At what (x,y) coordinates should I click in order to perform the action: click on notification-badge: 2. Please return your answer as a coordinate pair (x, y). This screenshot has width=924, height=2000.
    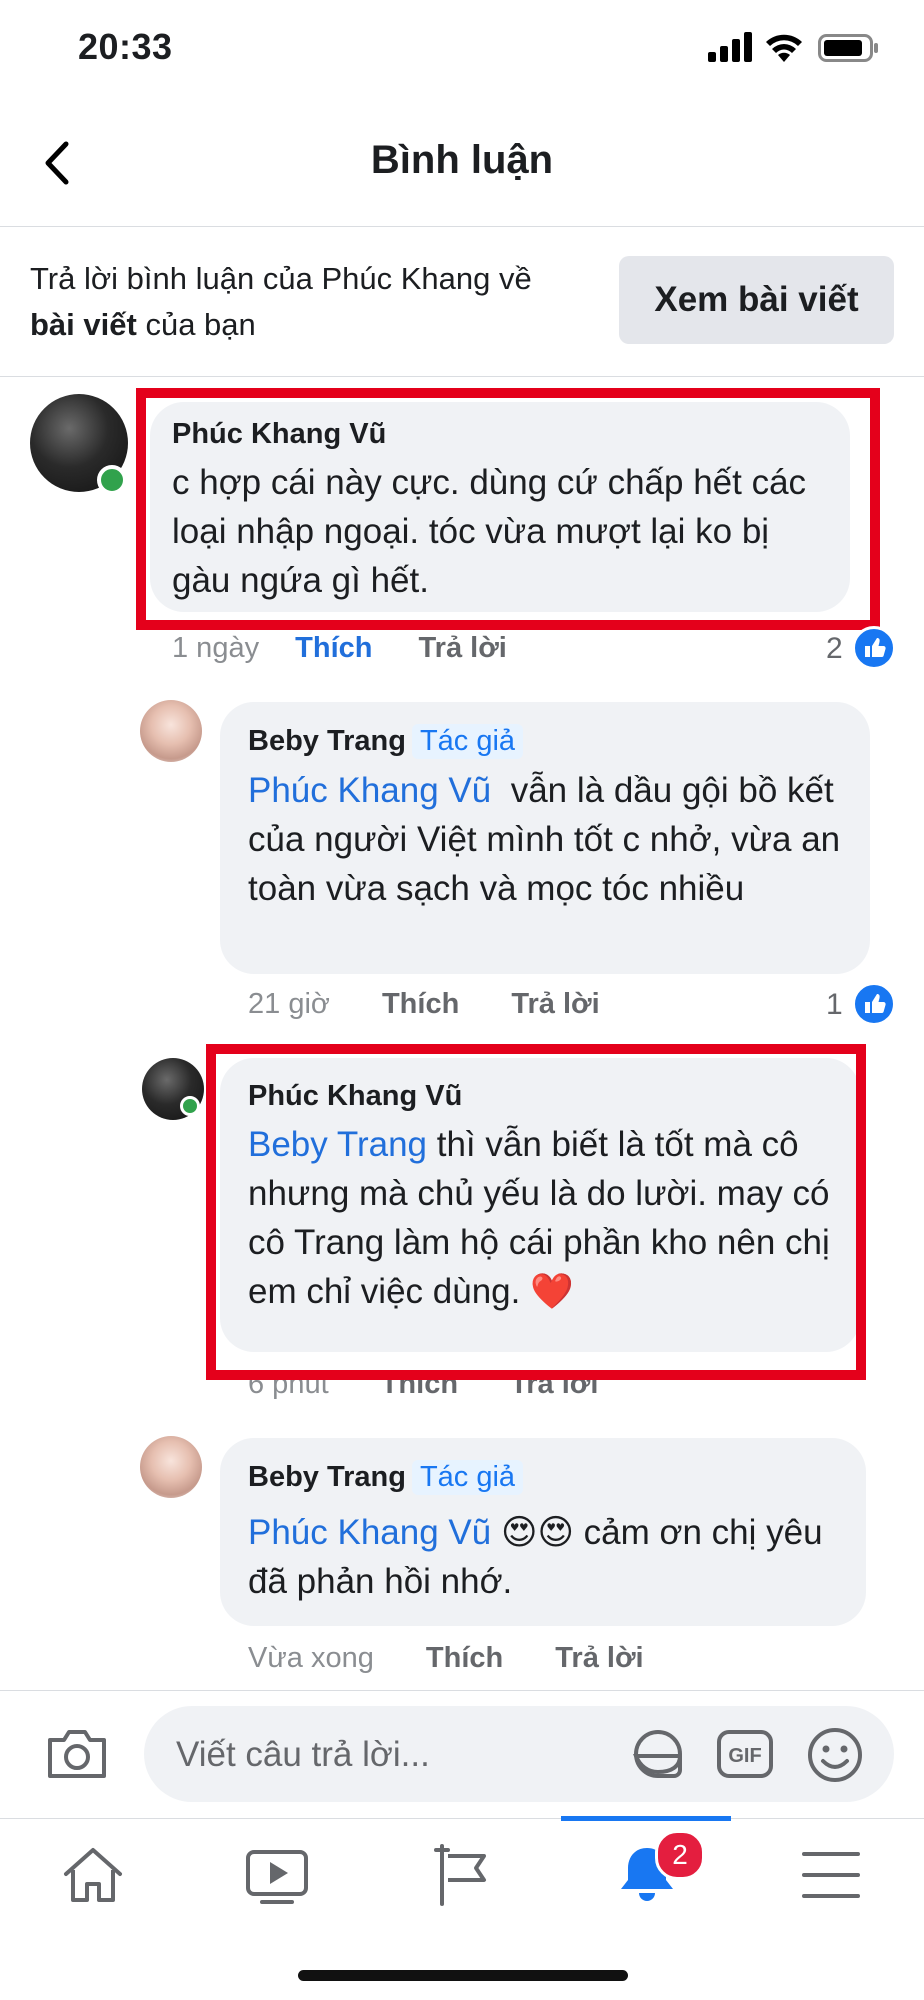
    Looking at the image, I should click on (680, 1855).